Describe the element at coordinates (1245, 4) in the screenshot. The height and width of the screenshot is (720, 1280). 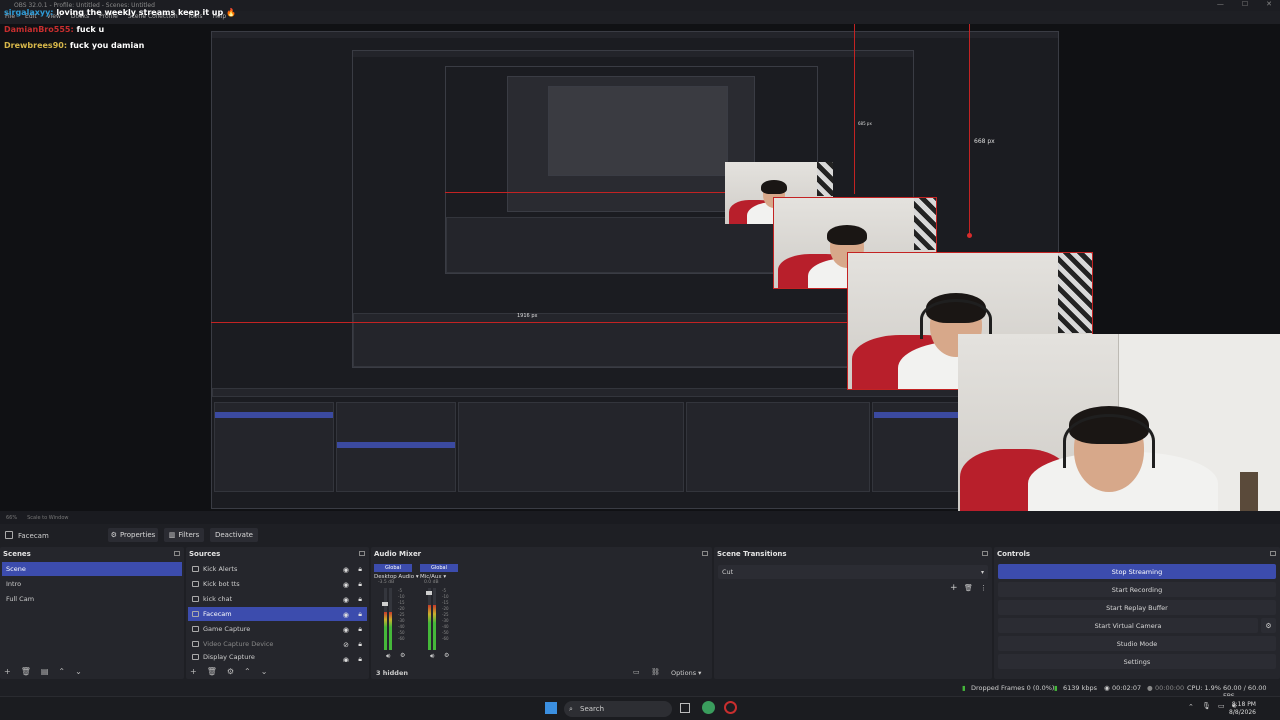
I see `maximize-icon: ☐` at that location.